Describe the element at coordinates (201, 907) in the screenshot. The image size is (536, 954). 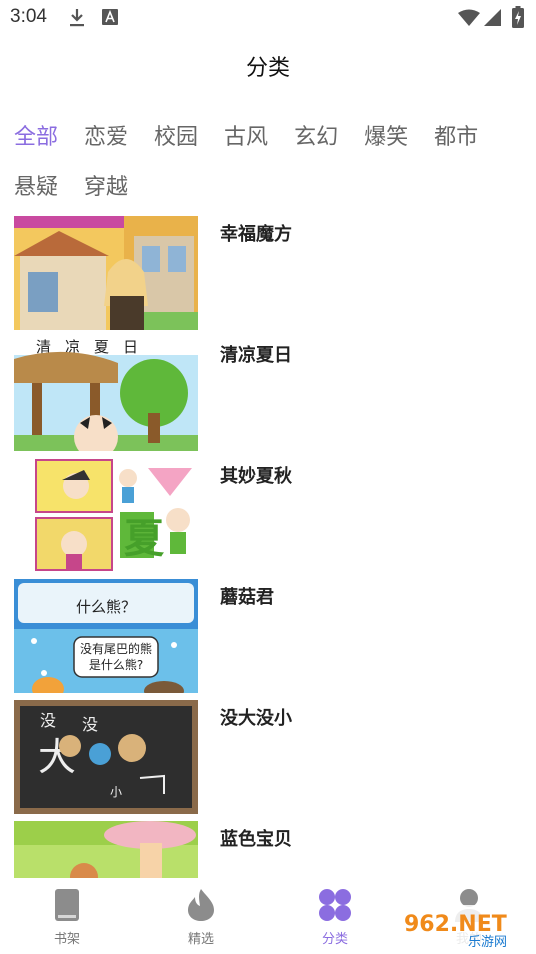
I see `flame-icon` at that location.